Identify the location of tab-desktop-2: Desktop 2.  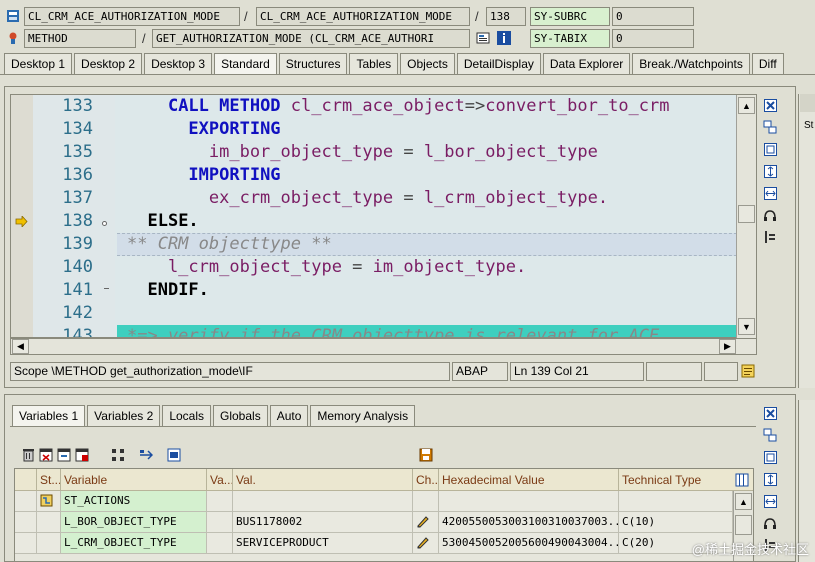
(108, 63).